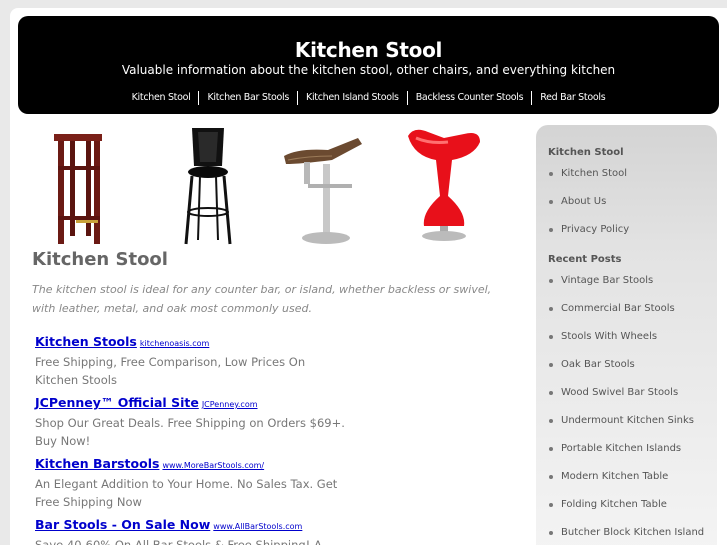 This screenshot has height=545, width=727. What do you see at coordinates (368, 50) in the screenshot?
I see `site-title: Kitchen Stool` at bounding box center [368, 50].